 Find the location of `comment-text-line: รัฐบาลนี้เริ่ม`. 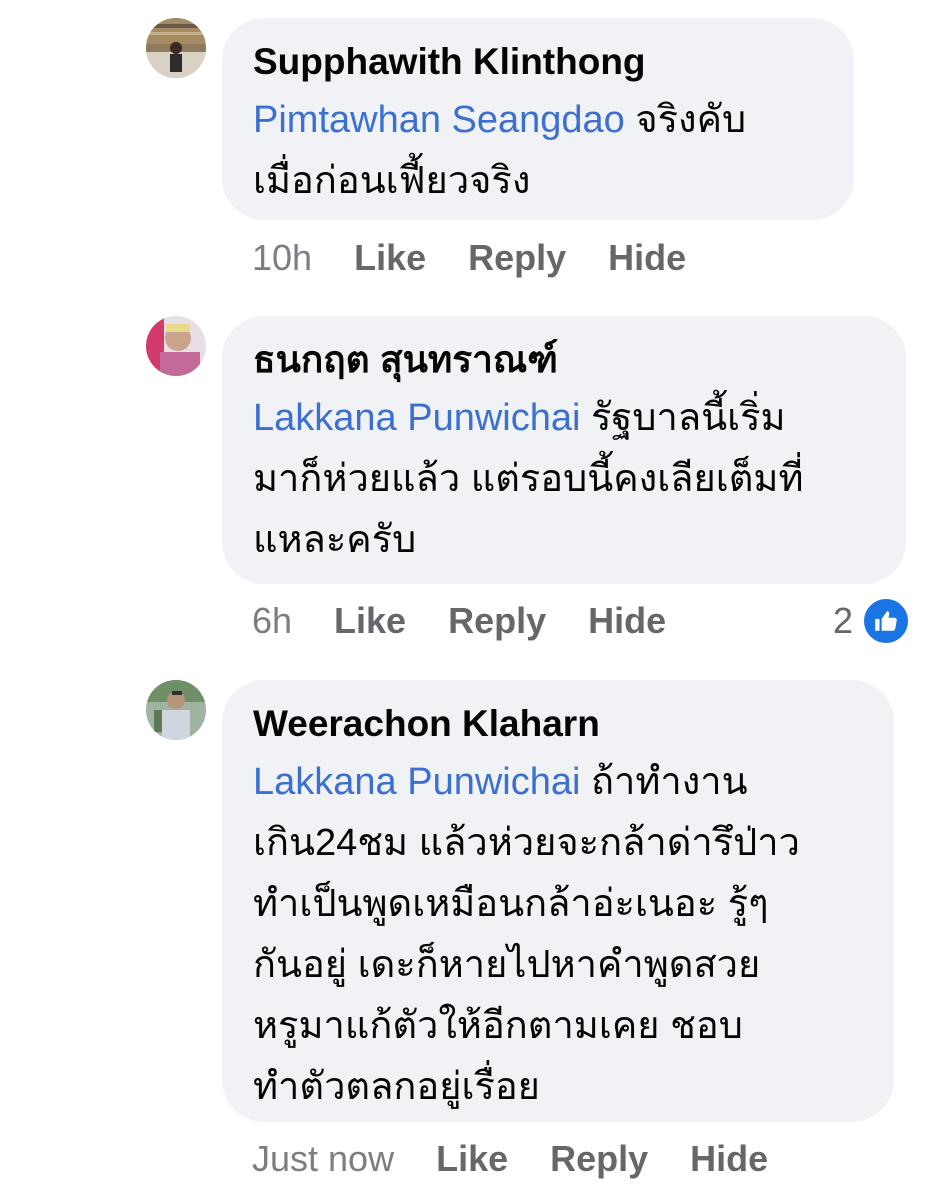

comment-text-line: รัฐบาลนี้เริ่ม is located at coordinates (683, 418).